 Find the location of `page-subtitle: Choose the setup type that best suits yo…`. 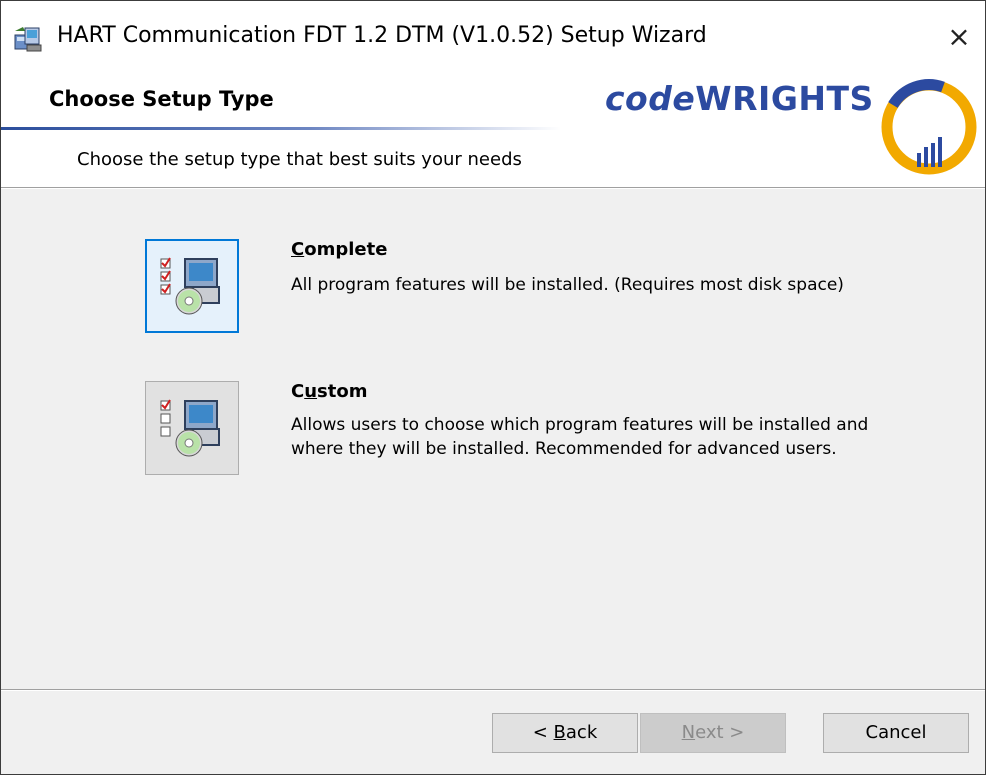

page-subtitle: Choose the setup type that best suits yo… is located at coordinates (299, 159).